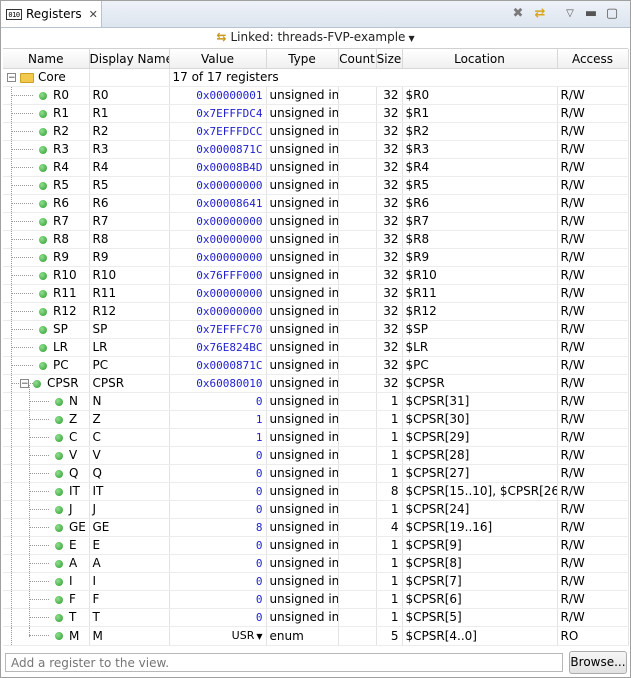  What do you see at coordinates (218, 329) in the screenshot?
I see `value-cell: 0x7EFFFC70` at bounding box center [218, 329].